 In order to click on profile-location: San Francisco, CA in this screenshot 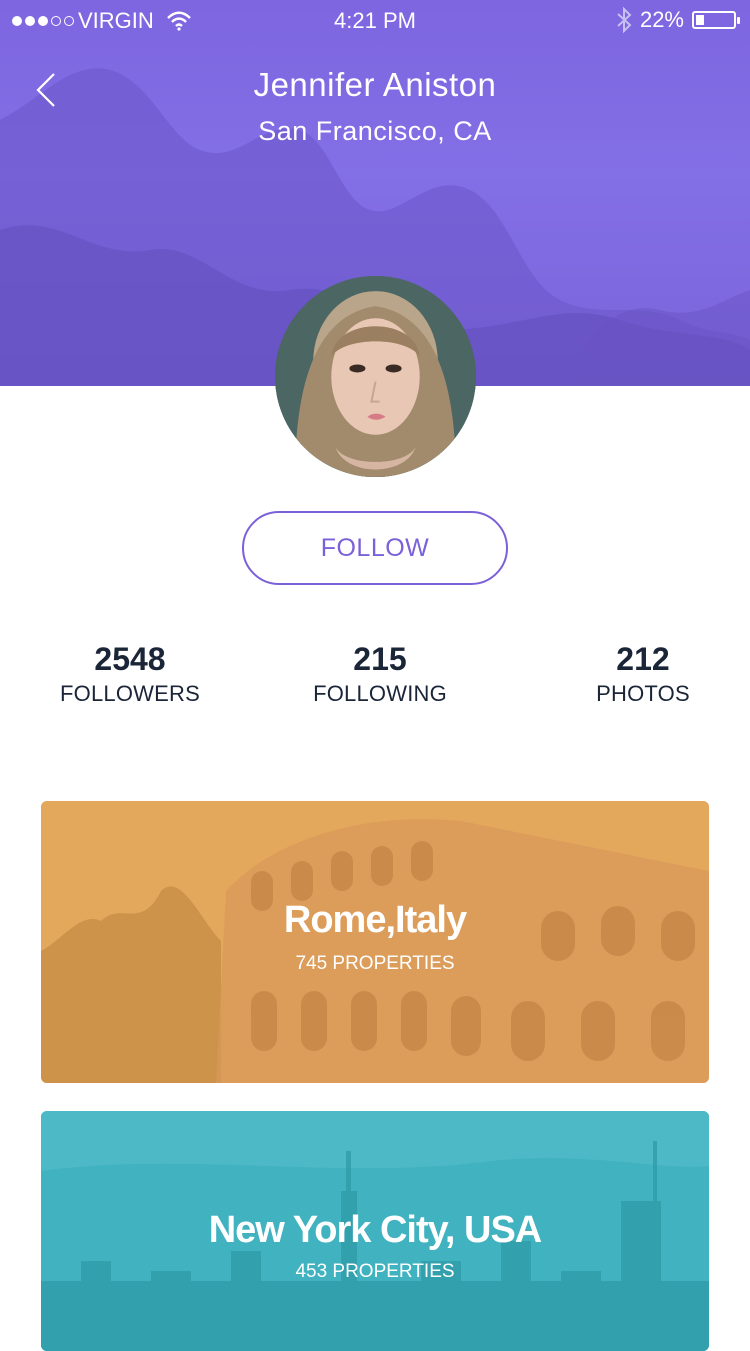, I will do `click(375, 131)`.